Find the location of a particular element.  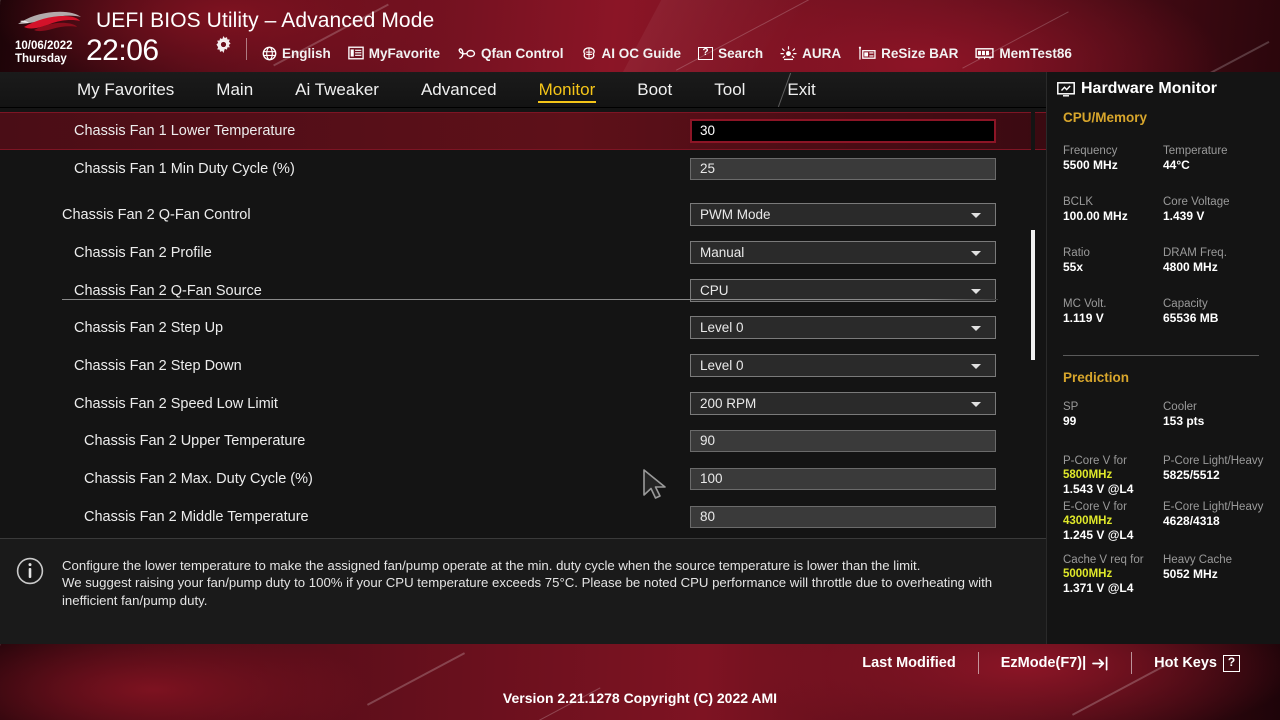

date-block: 10/06/2022 Thursday is located at coordinates (44, 52).